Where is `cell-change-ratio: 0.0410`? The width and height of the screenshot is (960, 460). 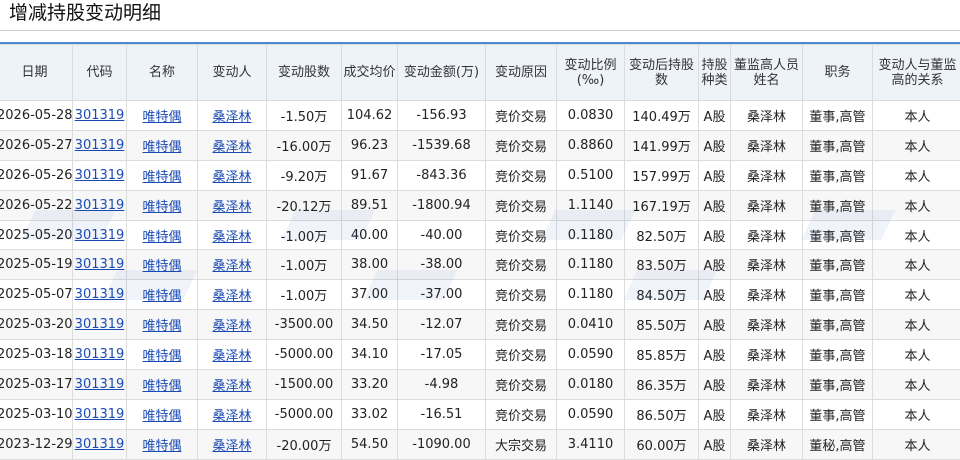 cell-change-ratio: 0.0410 is located at coordinates (591, 325).